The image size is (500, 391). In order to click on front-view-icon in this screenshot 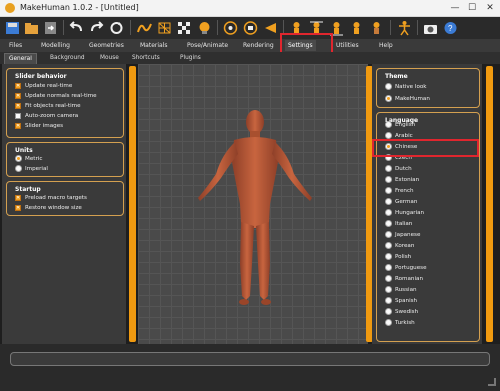, I will do `click(230, 28)`.